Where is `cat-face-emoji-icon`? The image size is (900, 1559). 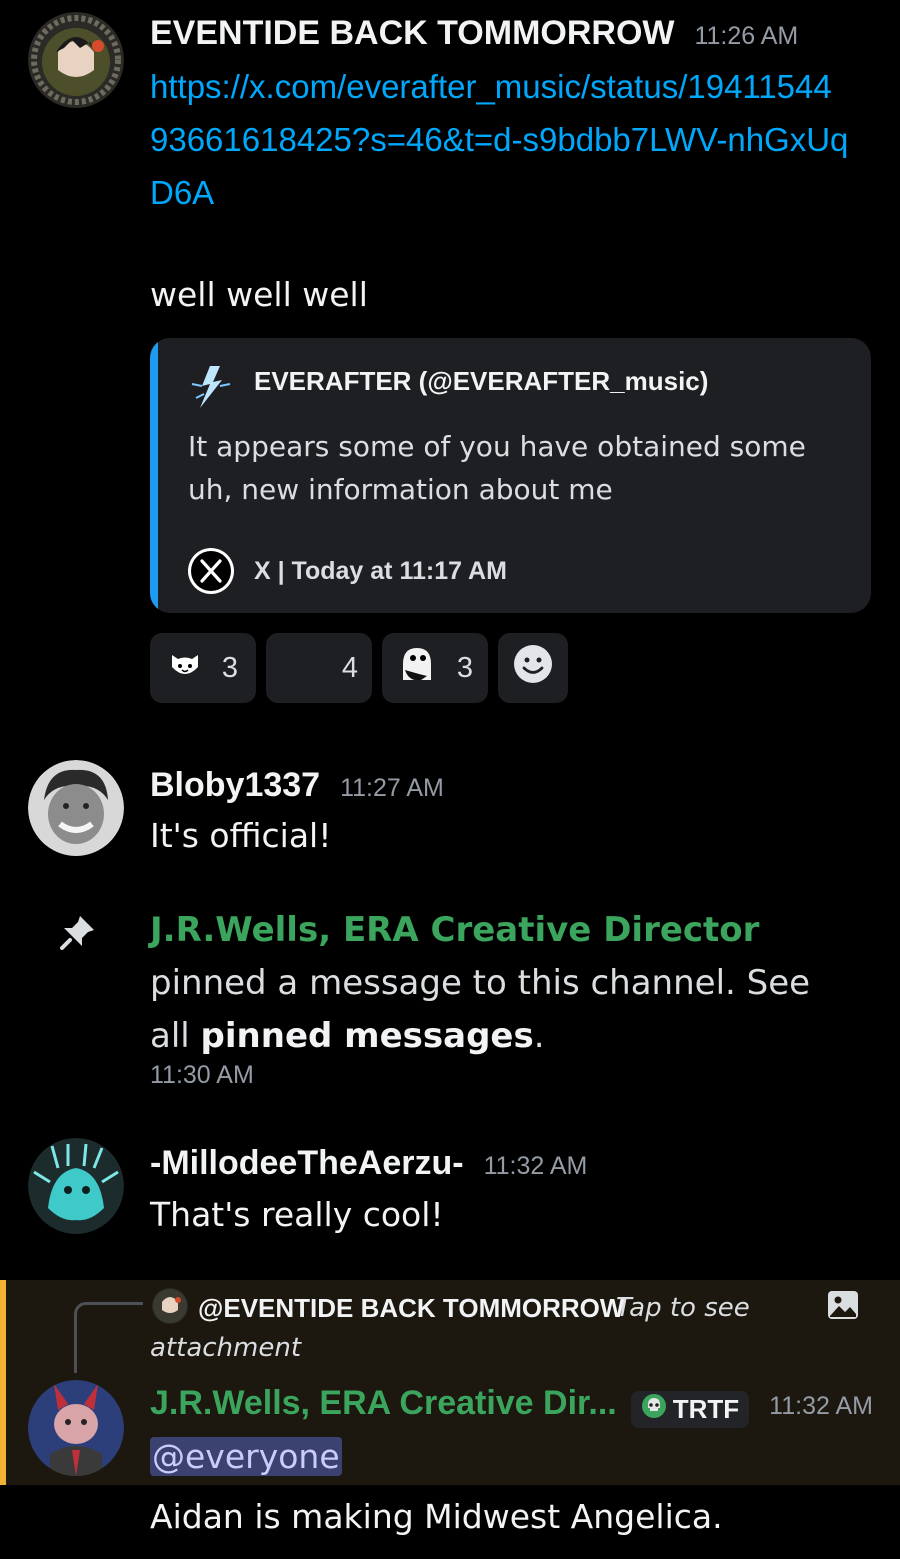 cat-face-emoji-icon is located at coordinates (185, 668).